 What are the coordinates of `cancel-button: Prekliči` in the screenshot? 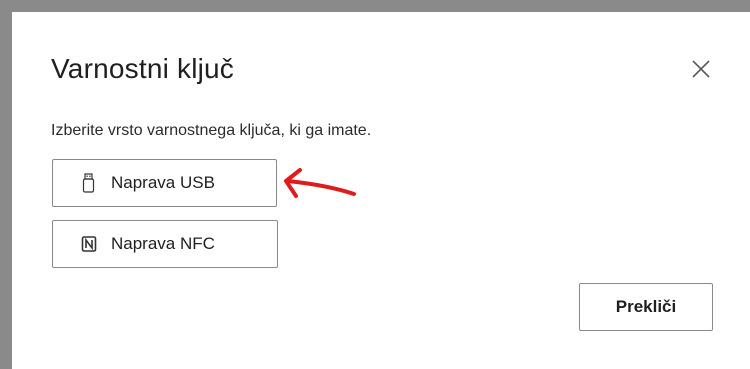 It's located at (646, 307).